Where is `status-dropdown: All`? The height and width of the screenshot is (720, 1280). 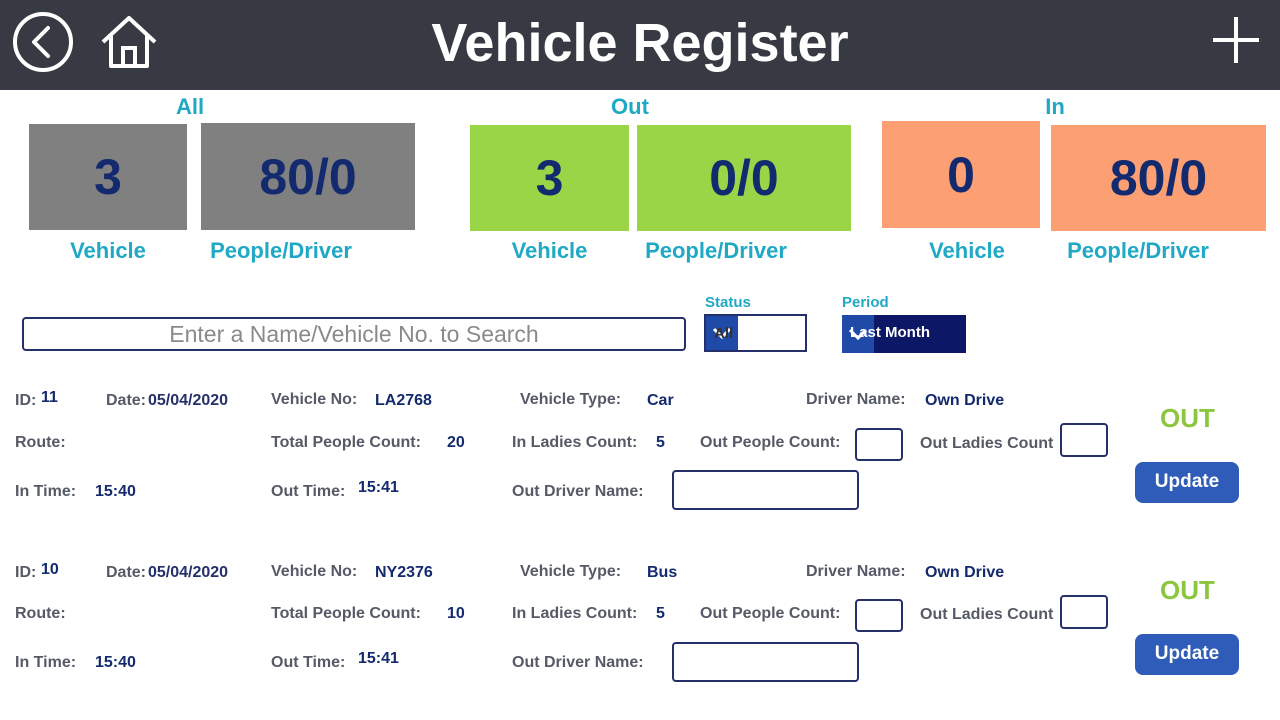 status-dropdown: All is located at coordinates (755, 333).